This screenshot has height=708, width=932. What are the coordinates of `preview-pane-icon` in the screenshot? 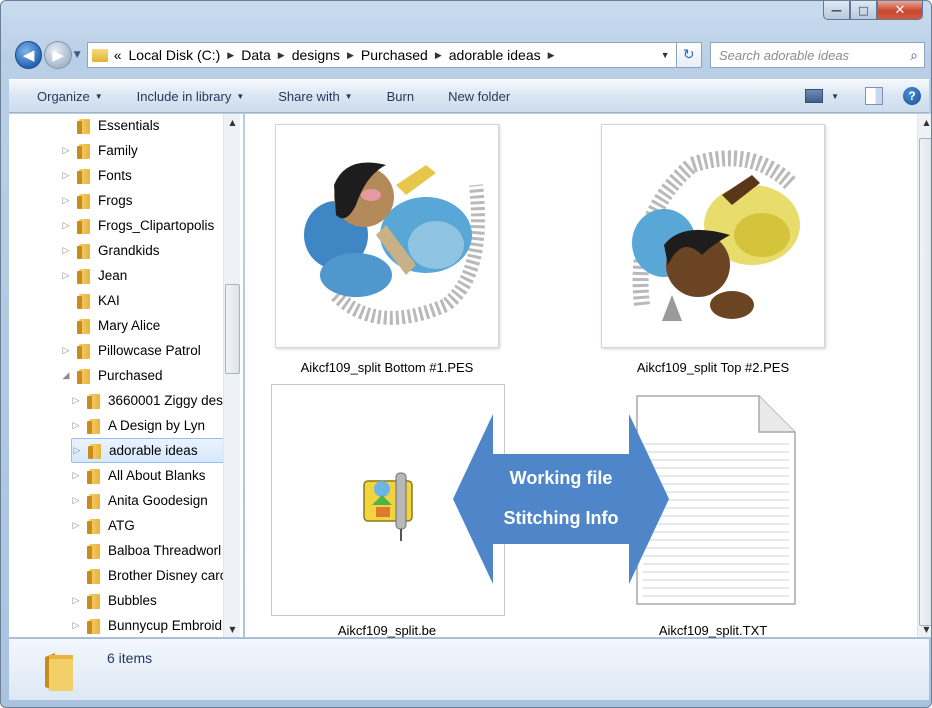 It's located at (874, 96).